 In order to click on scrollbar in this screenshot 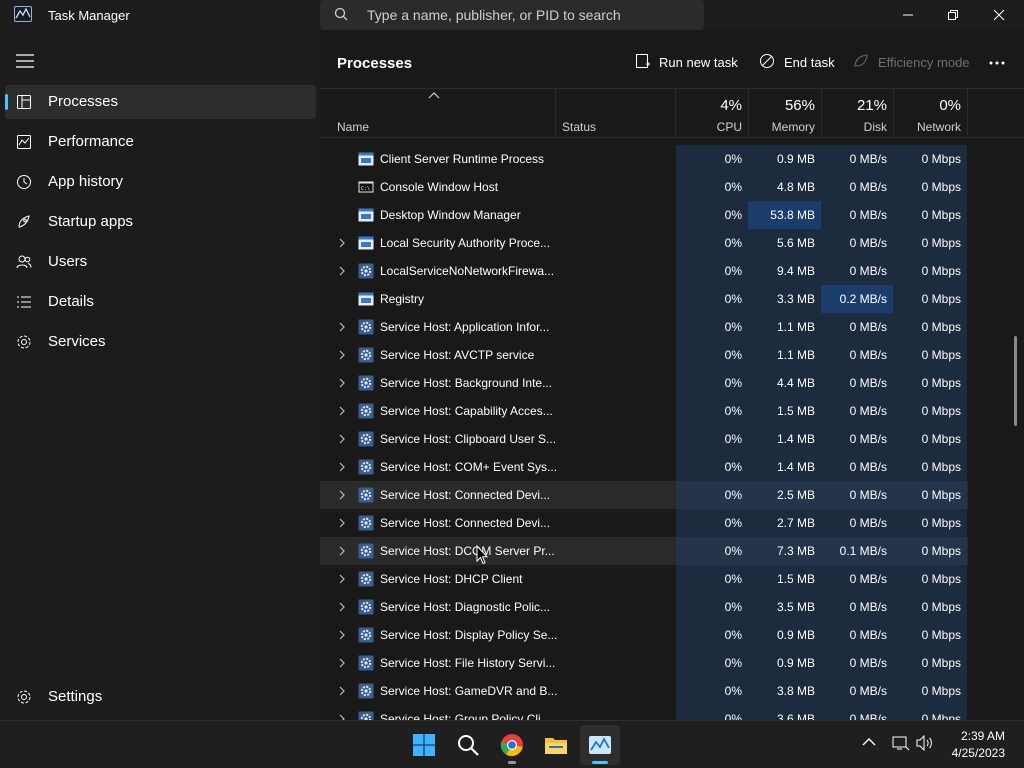, I will do `click(1015, 381)`.